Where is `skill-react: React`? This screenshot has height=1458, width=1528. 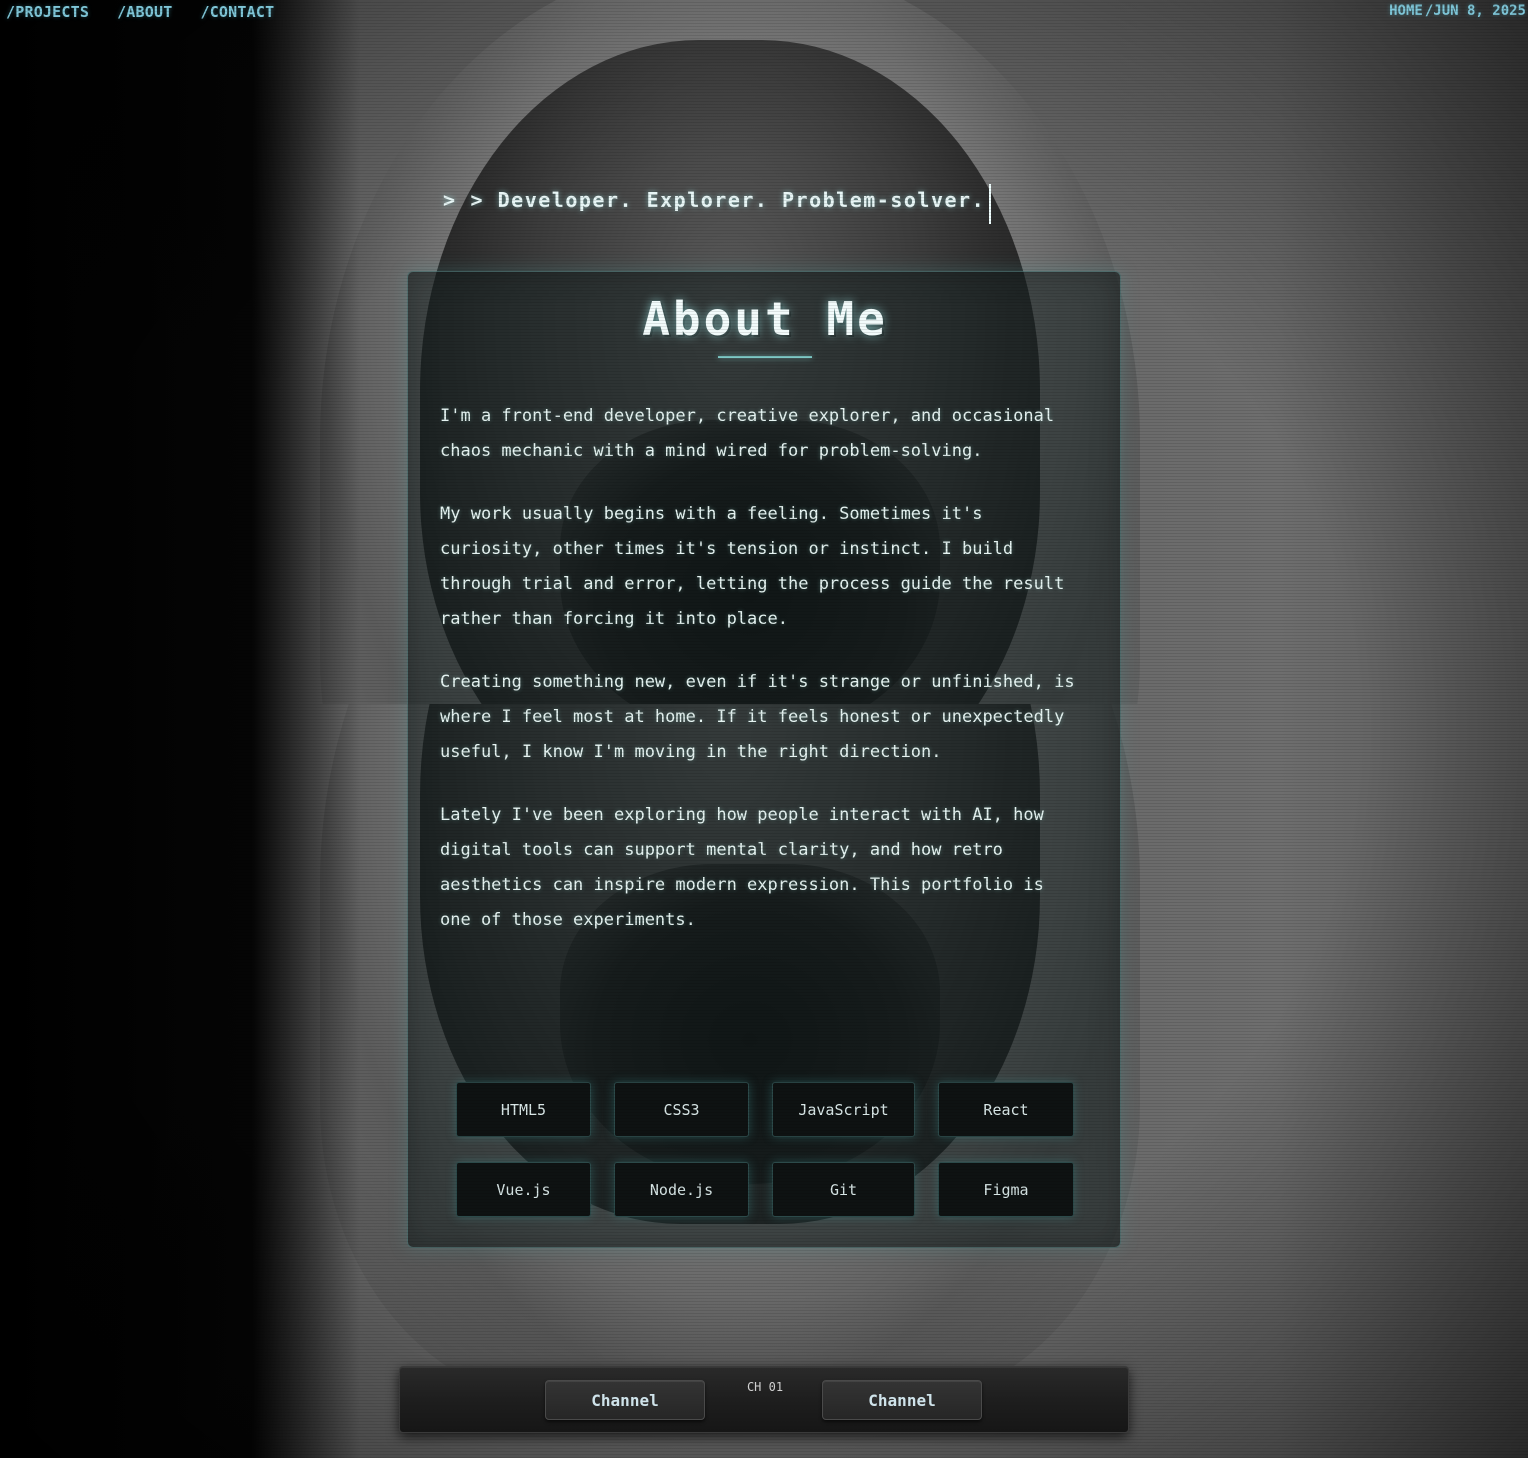 skill-react: React is located at coordinates (1006, 1109).